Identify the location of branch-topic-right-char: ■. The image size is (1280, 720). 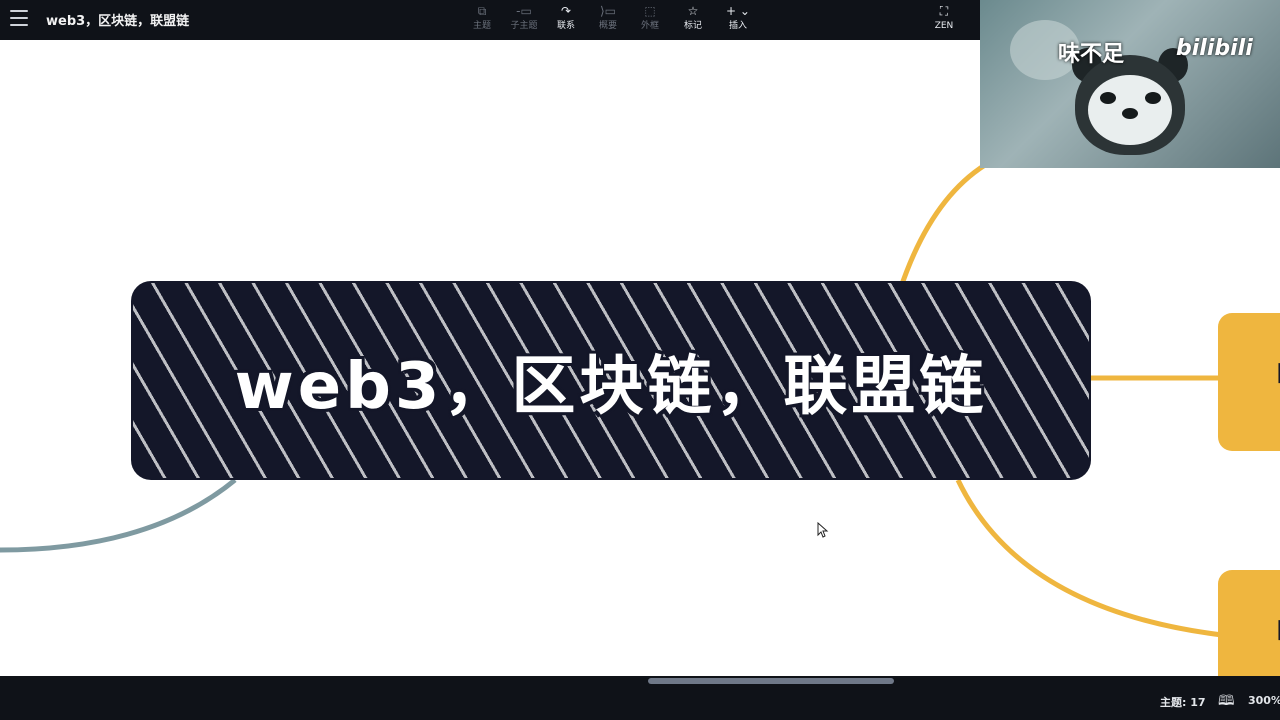
(1278, 372).